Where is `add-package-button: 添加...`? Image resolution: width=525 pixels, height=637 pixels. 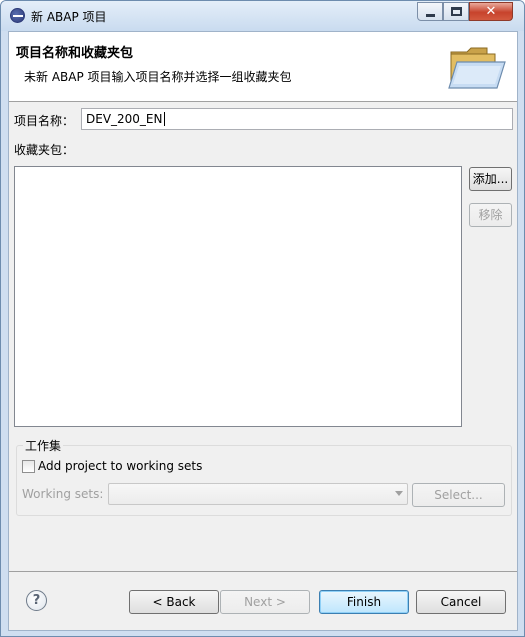 add-package-button: 添加... is located at coordinates (490, 179).